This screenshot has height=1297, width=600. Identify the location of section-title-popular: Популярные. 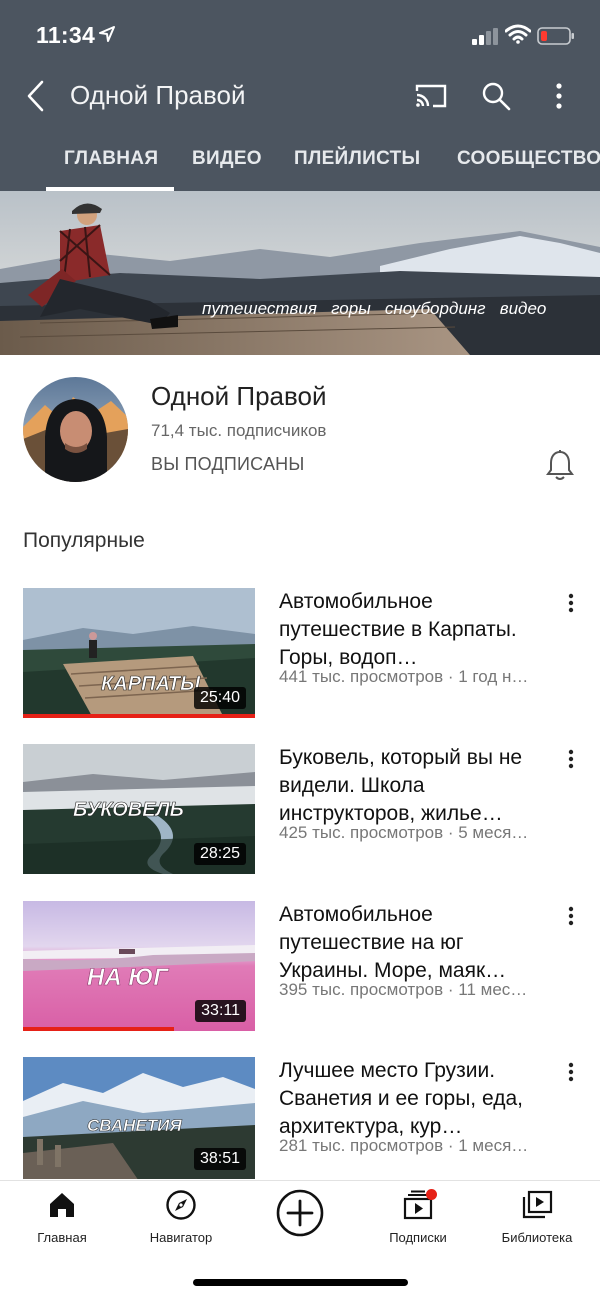
(84, 540).